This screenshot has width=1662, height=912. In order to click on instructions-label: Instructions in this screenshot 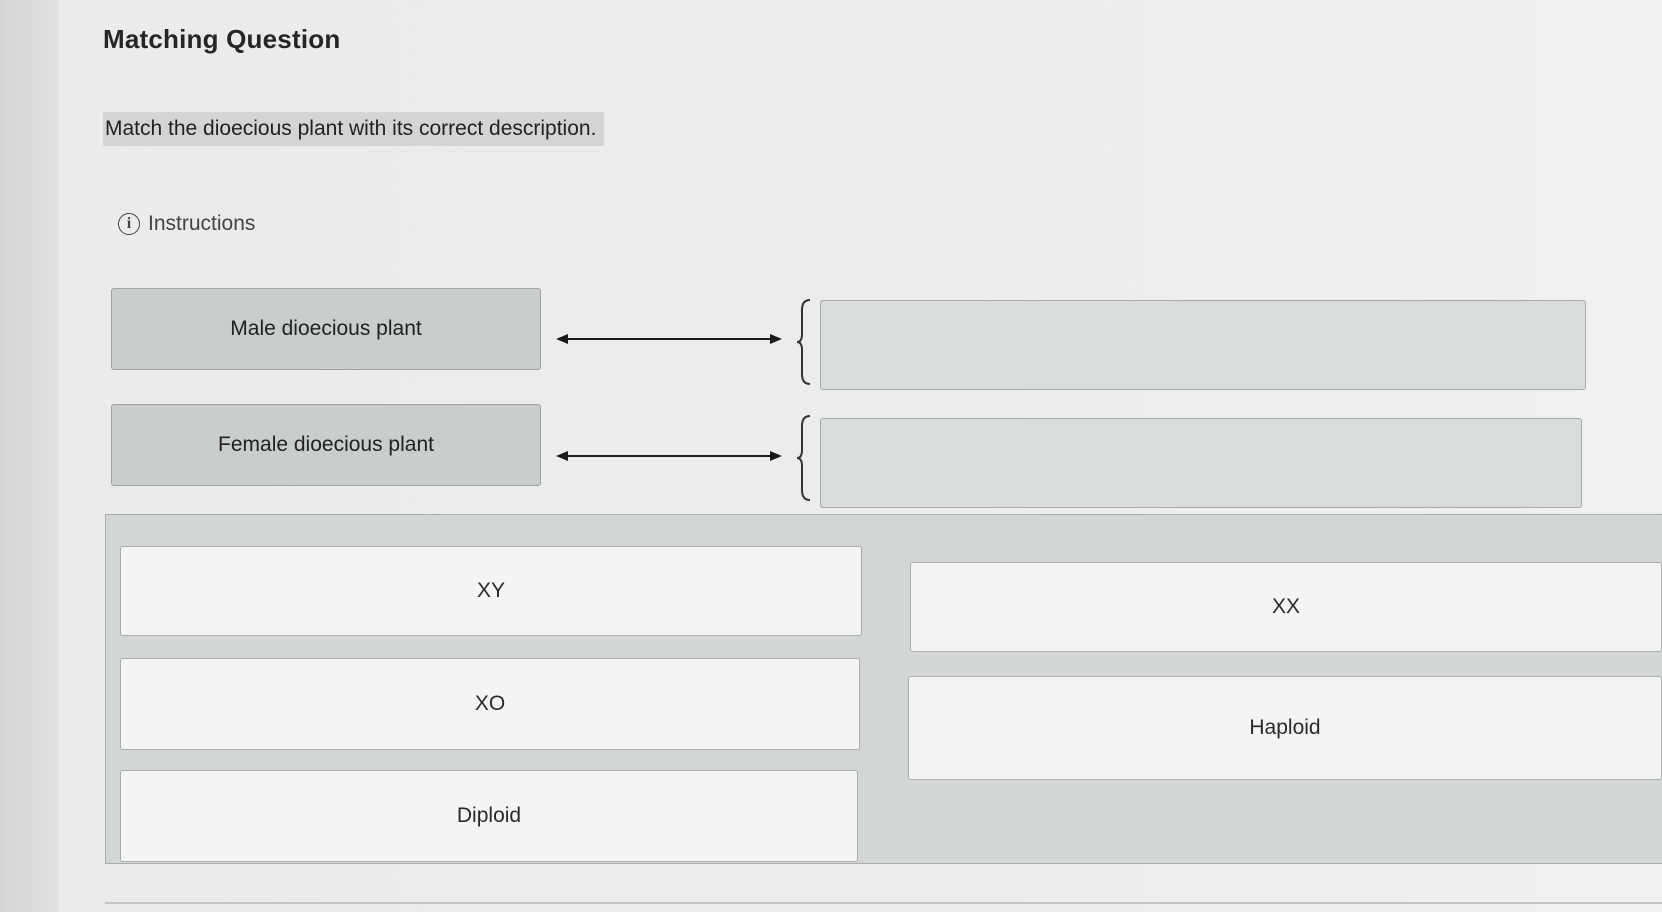, I will do `click(202, 223)`.